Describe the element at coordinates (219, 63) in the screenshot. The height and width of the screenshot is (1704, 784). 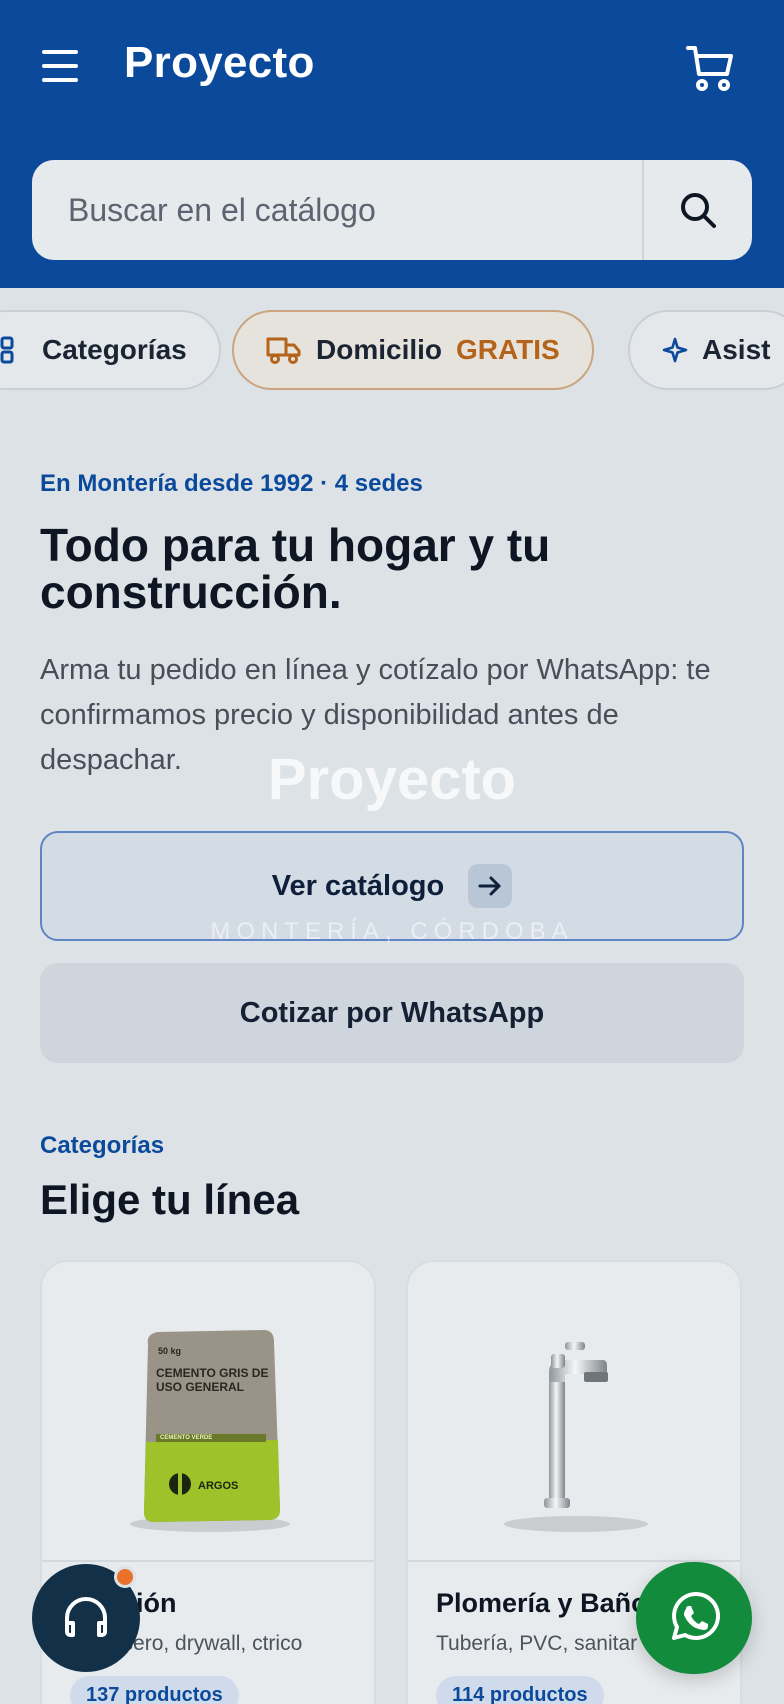
I see `brand-logo: Proyecto` at that location.